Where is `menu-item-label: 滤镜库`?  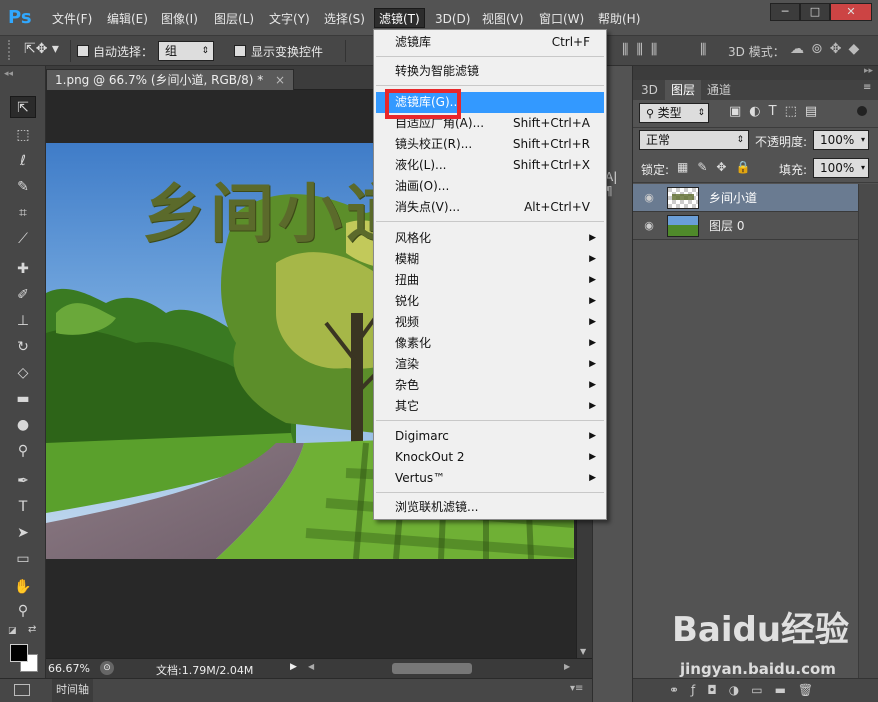 menu-item-label: 滤镜库 is located at coordinates (413, 42).